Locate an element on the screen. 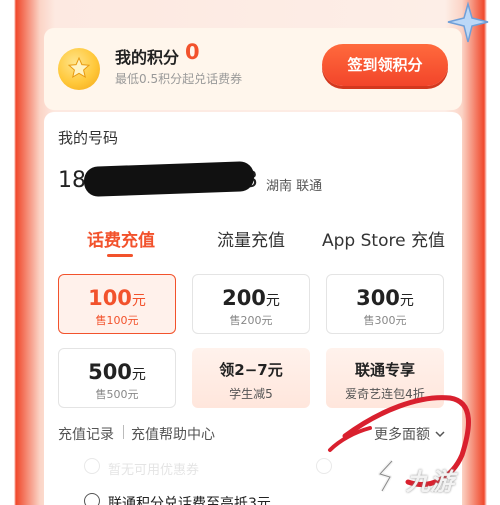 This screenshot has width=500, height=505. amount-option-500: 500元 售500元 is located at coordinates (117, 378).